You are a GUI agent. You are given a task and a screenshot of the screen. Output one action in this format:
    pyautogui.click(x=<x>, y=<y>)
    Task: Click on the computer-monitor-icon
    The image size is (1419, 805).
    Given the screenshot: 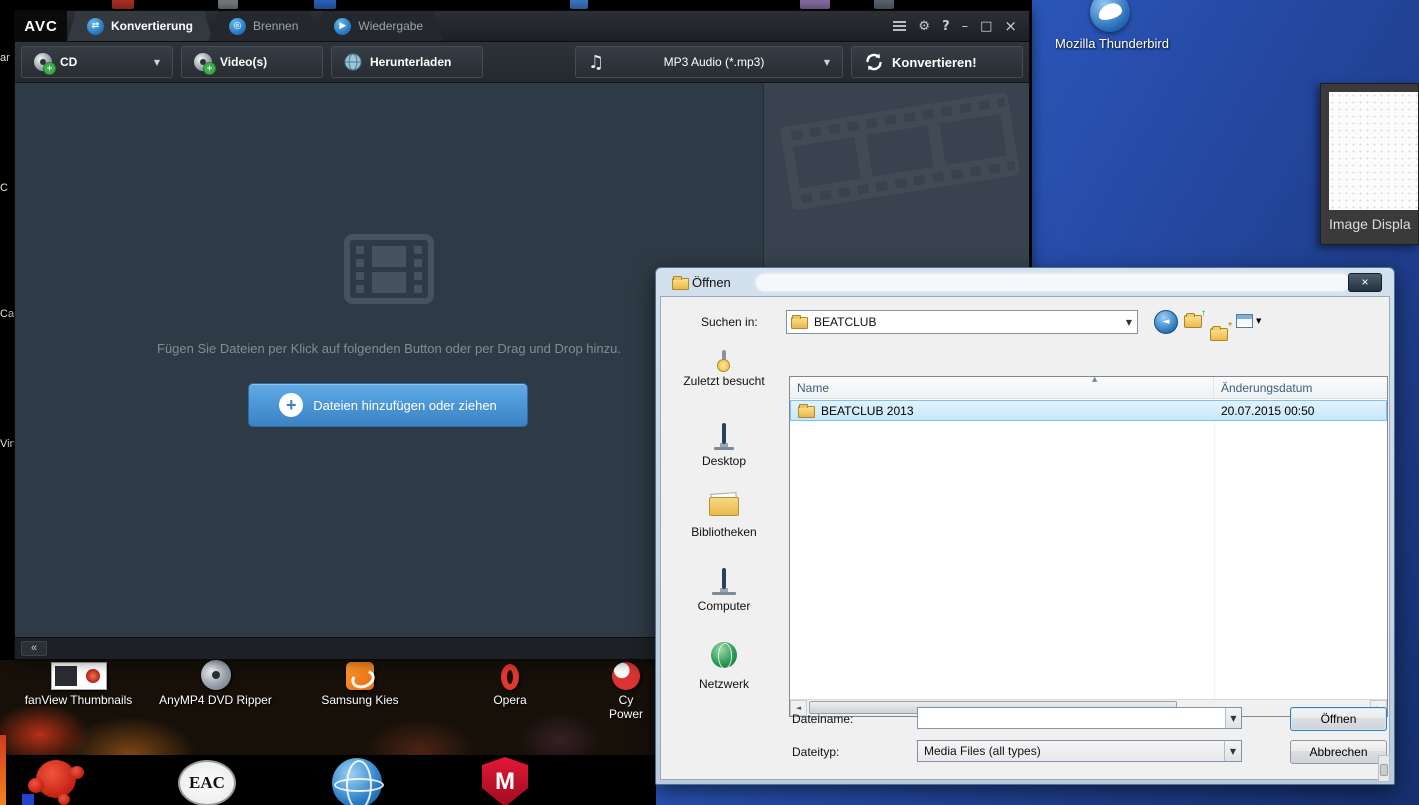 What is the action you would take?
    pyautogui.click(x=724, y=581)
    